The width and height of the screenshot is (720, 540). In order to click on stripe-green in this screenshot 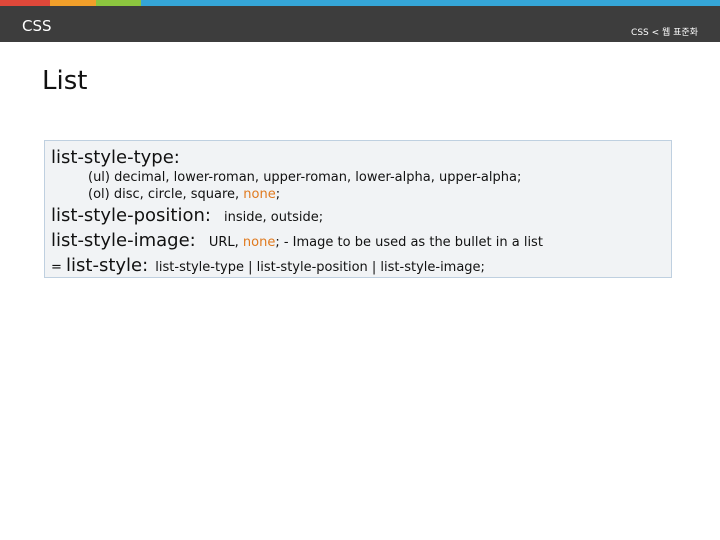, I will do `click(118, 3)`.